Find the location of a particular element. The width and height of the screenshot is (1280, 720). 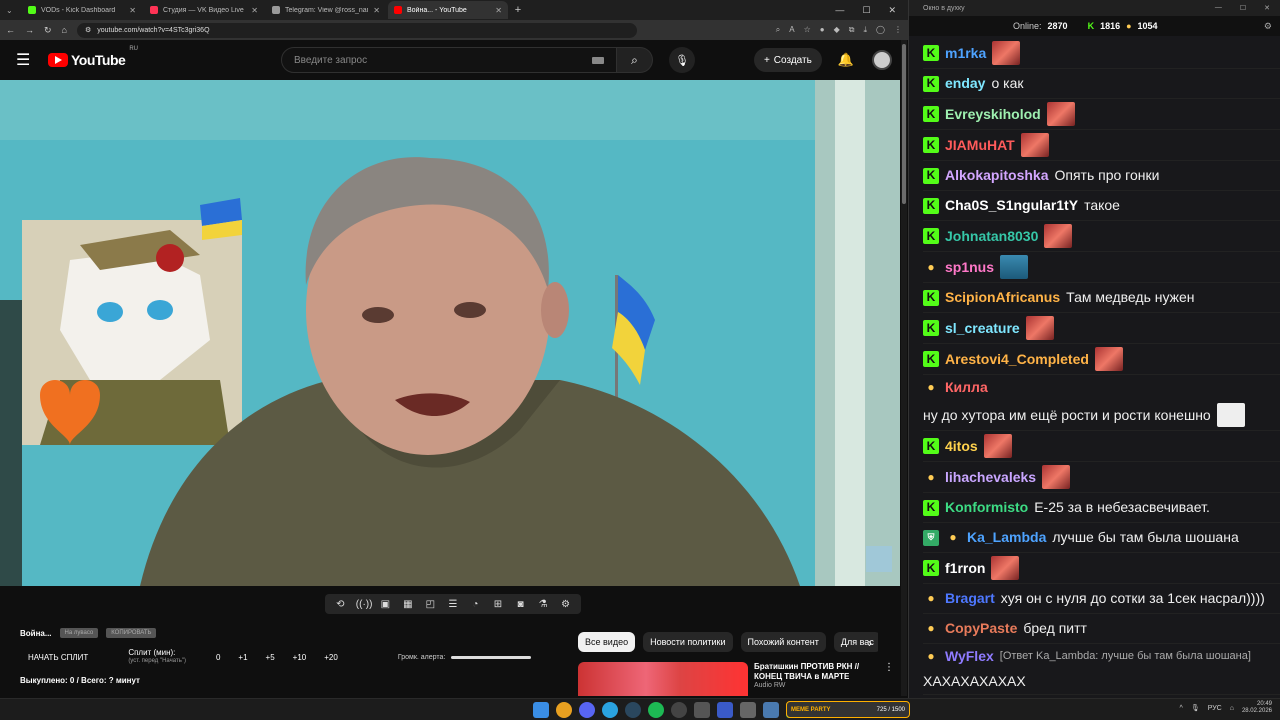

site-info-icon: ⚙ is located at coordinates (88, 30).